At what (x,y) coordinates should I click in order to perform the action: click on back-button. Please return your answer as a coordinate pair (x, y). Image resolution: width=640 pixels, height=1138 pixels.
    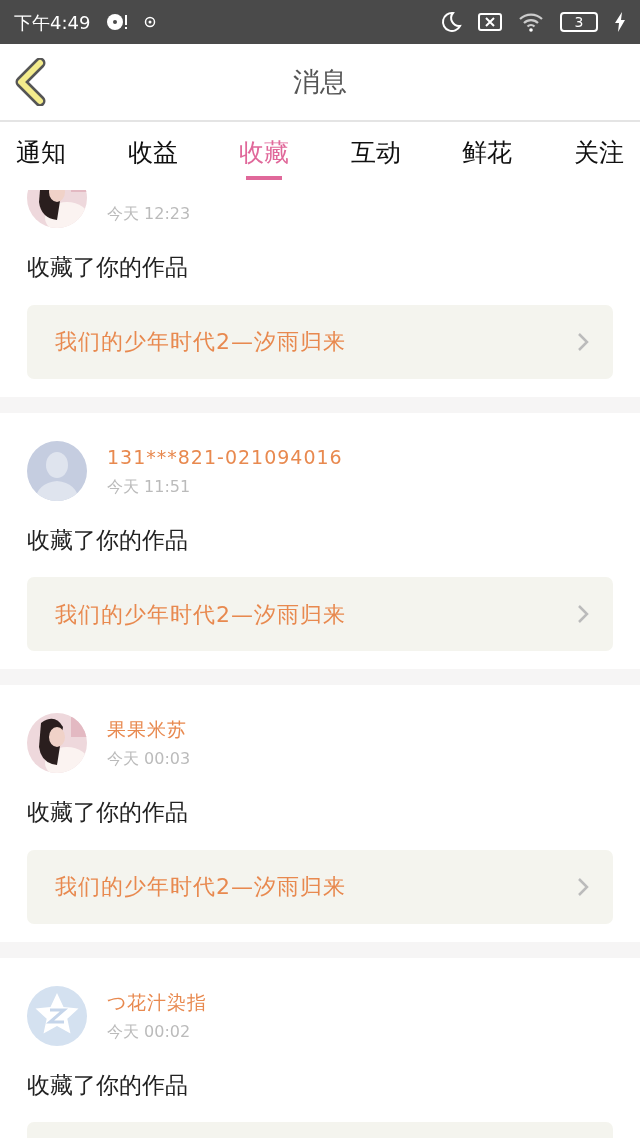
    Looking at the image, I should click on (31, 82).